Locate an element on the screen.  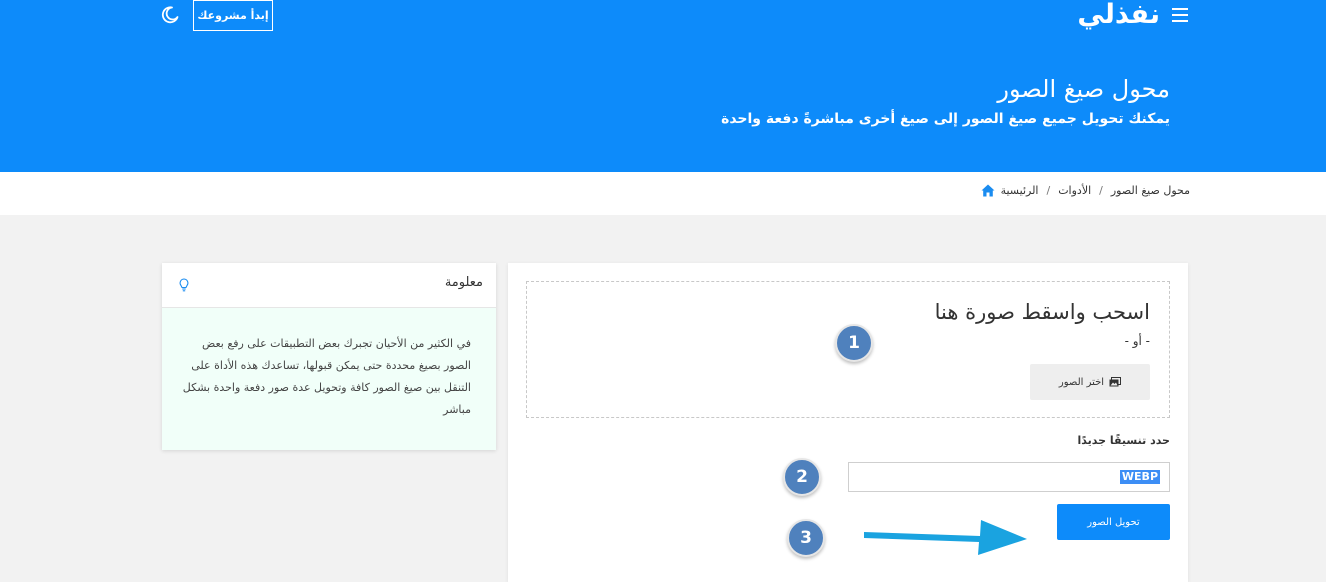
lightbulb-icon is located at coordinates (184, 285).